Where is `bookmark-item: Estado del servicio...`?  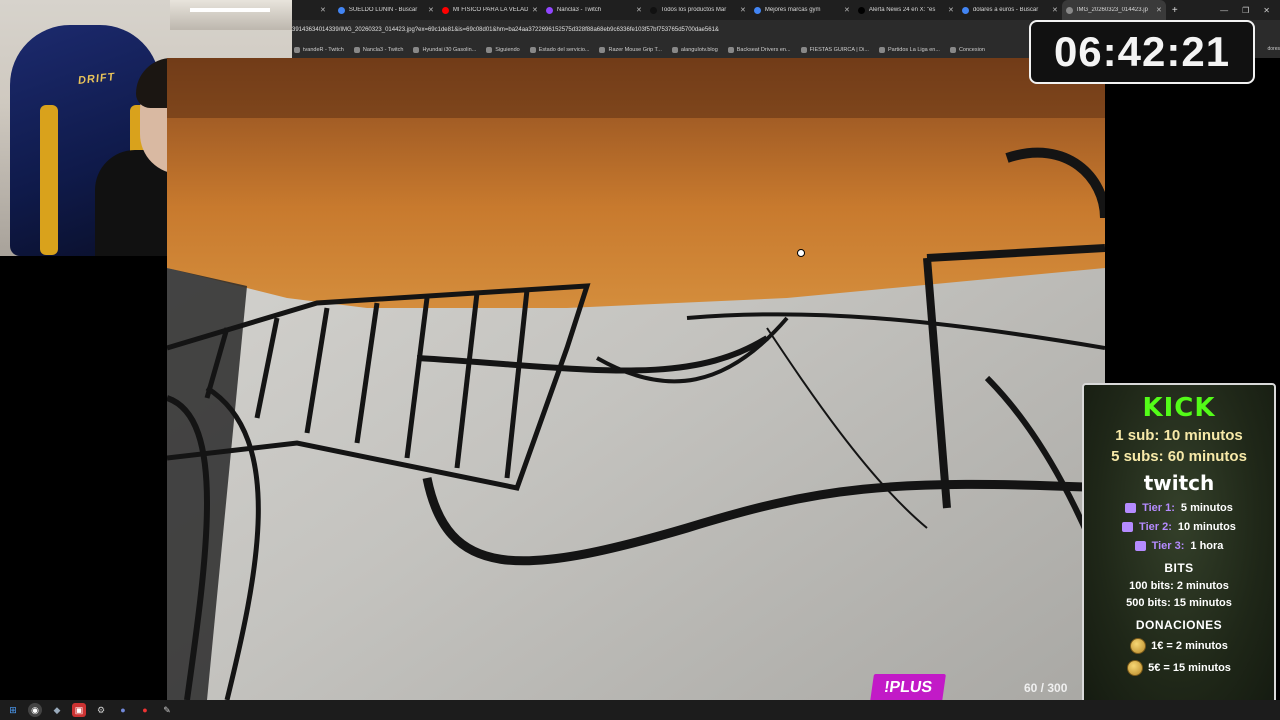 bookmark-item: Estado del servicio... is located at coordinates (559, 50).